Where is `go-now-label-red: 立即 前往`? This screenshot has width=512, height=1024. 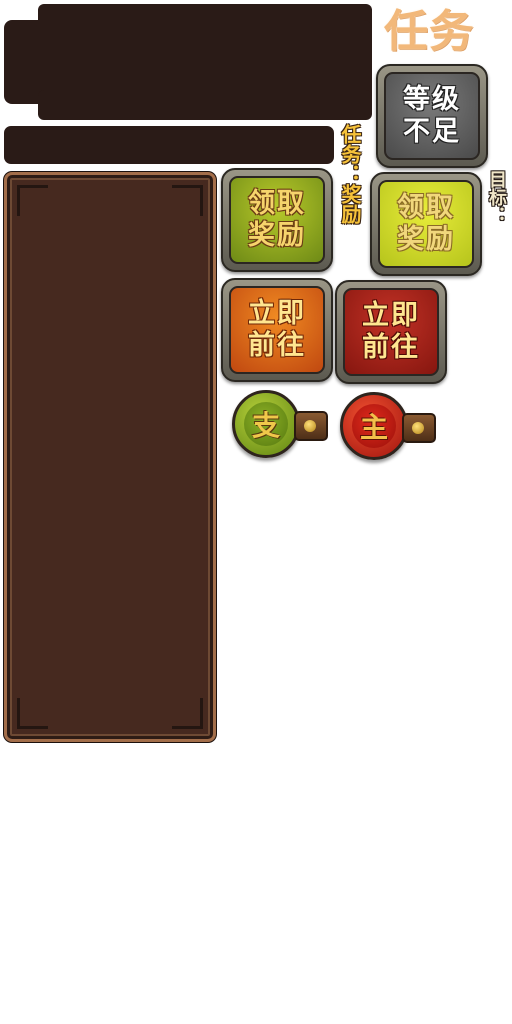
go-now-label-red: 立即 前往 is located at coordinates (391, 332).